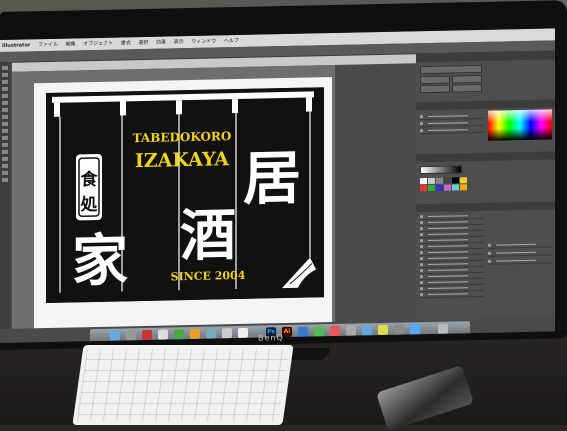 This screenshot has width=567, height=431. What do you see at coordinates (71, 44) in the screenshot?
I see `menu-edit: 編集` at bounding box center [71, 44].